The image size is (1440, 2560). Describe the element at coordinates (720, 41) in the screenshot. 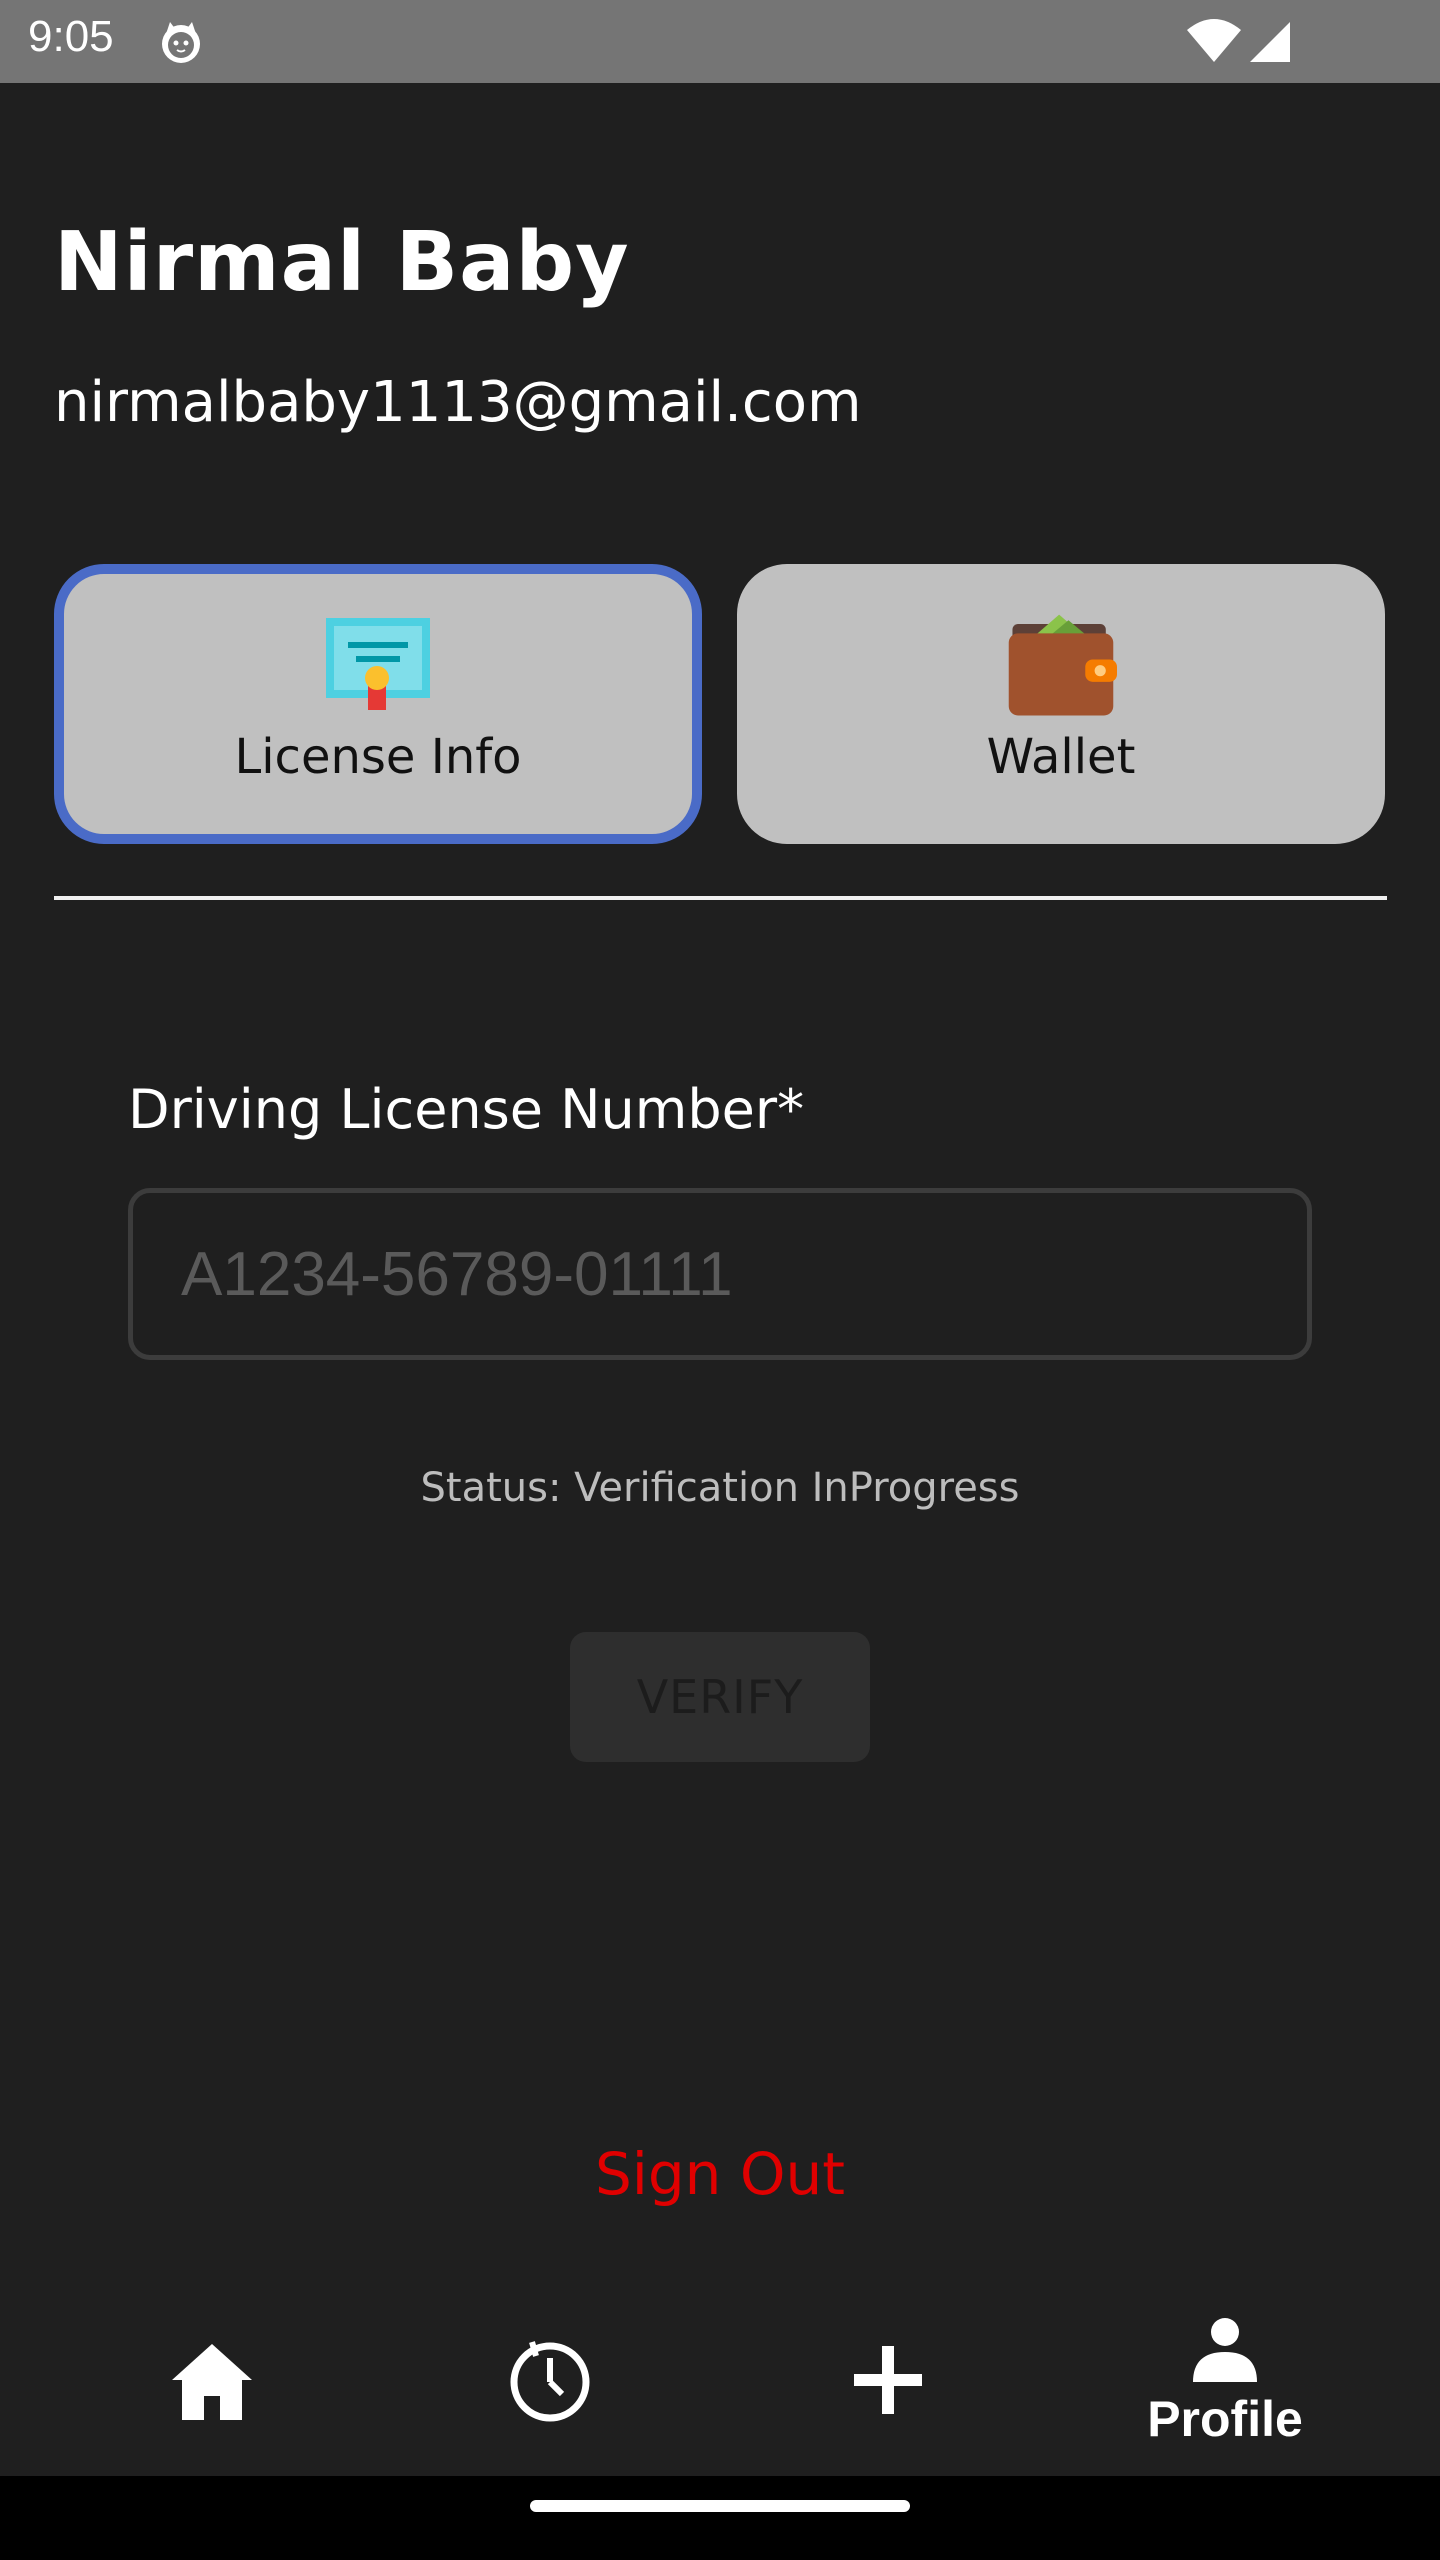

I see `status-bar: 9:05` at that location.